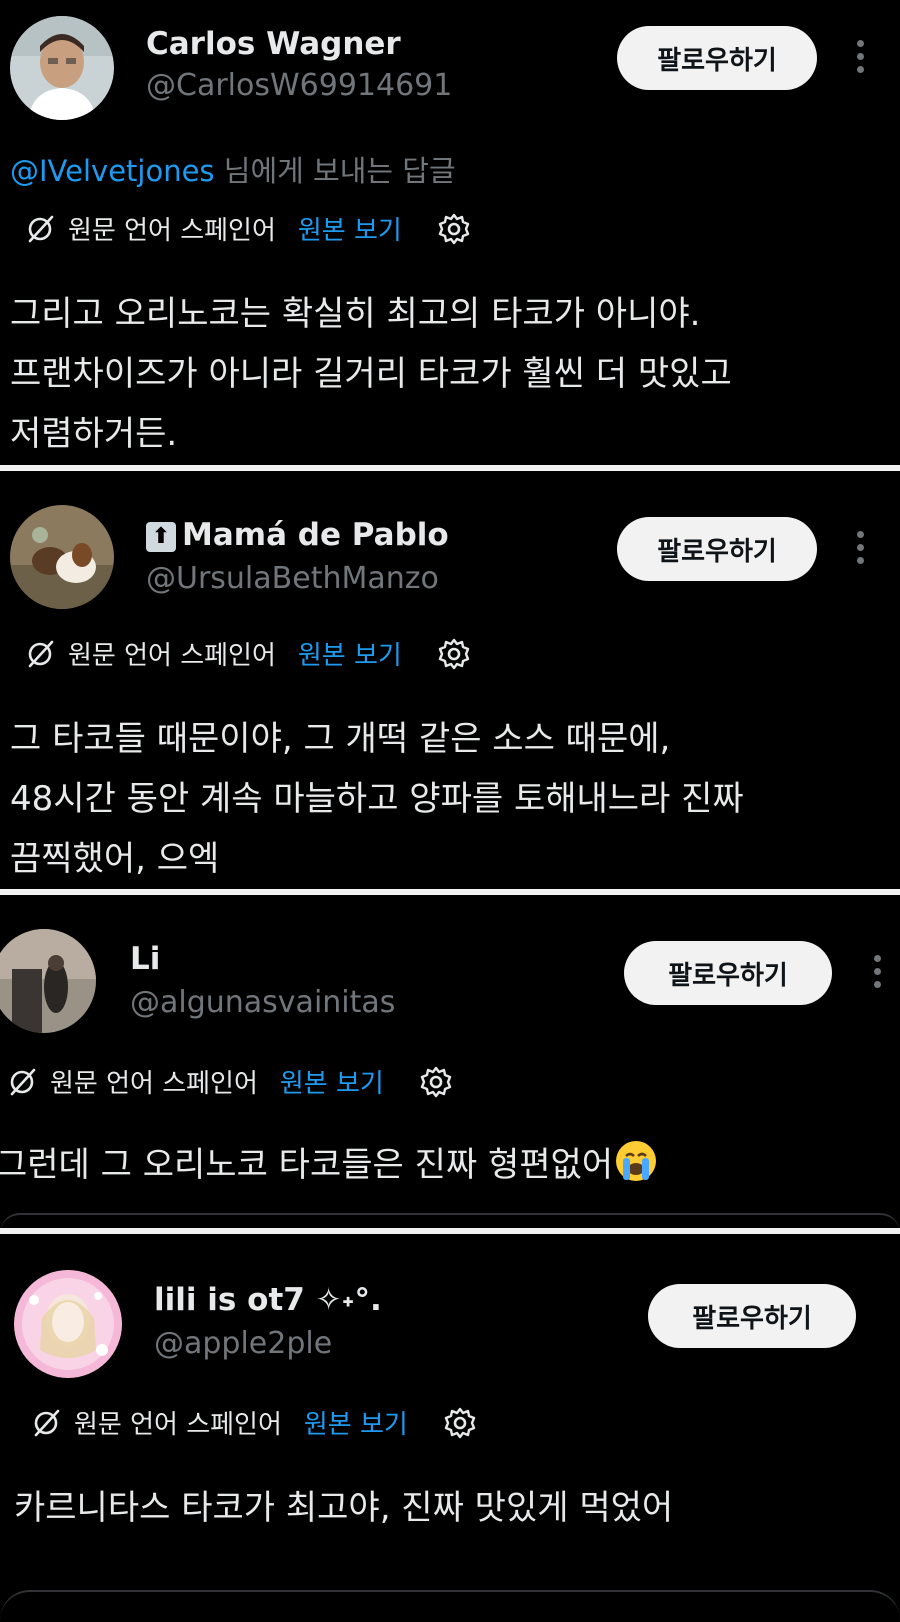 The width and height of the screenshot is (900, 1622). I want to click on display-name: ⬆ Mamá de Pablo, so click(297, 535).